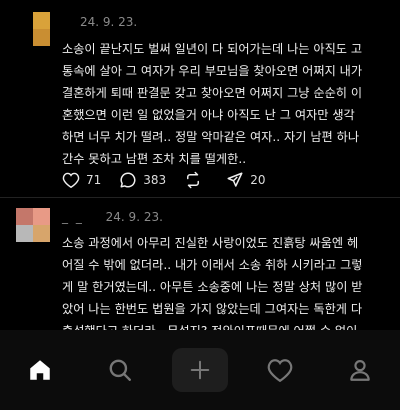 This screenshot has width=400, height=410. What do you see at coordinates (172, 180) in the screenshot?
I see `post-actions: 71 383 20` at bounding box center [172, 180].